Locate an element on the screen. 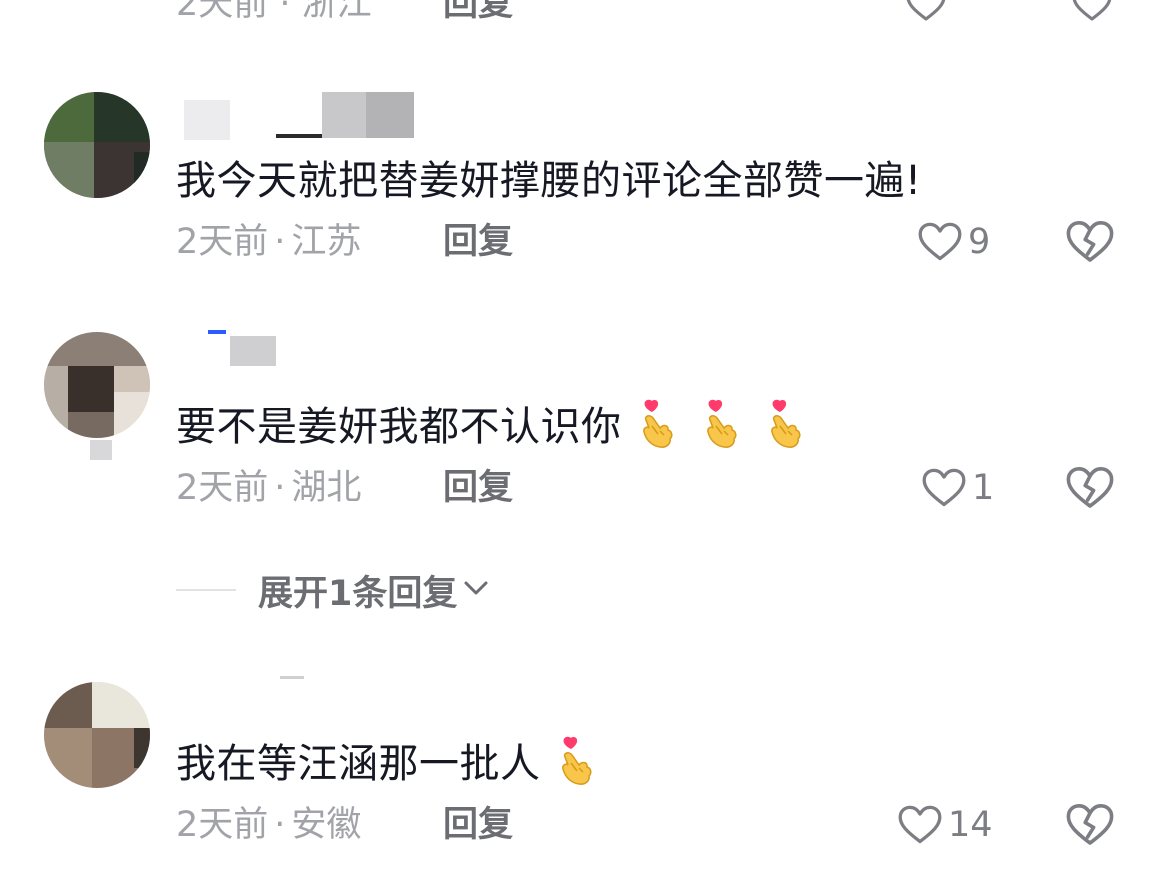 The height and width of the screenshot is (893, 1165). divider is located at coordinates (206, 590).